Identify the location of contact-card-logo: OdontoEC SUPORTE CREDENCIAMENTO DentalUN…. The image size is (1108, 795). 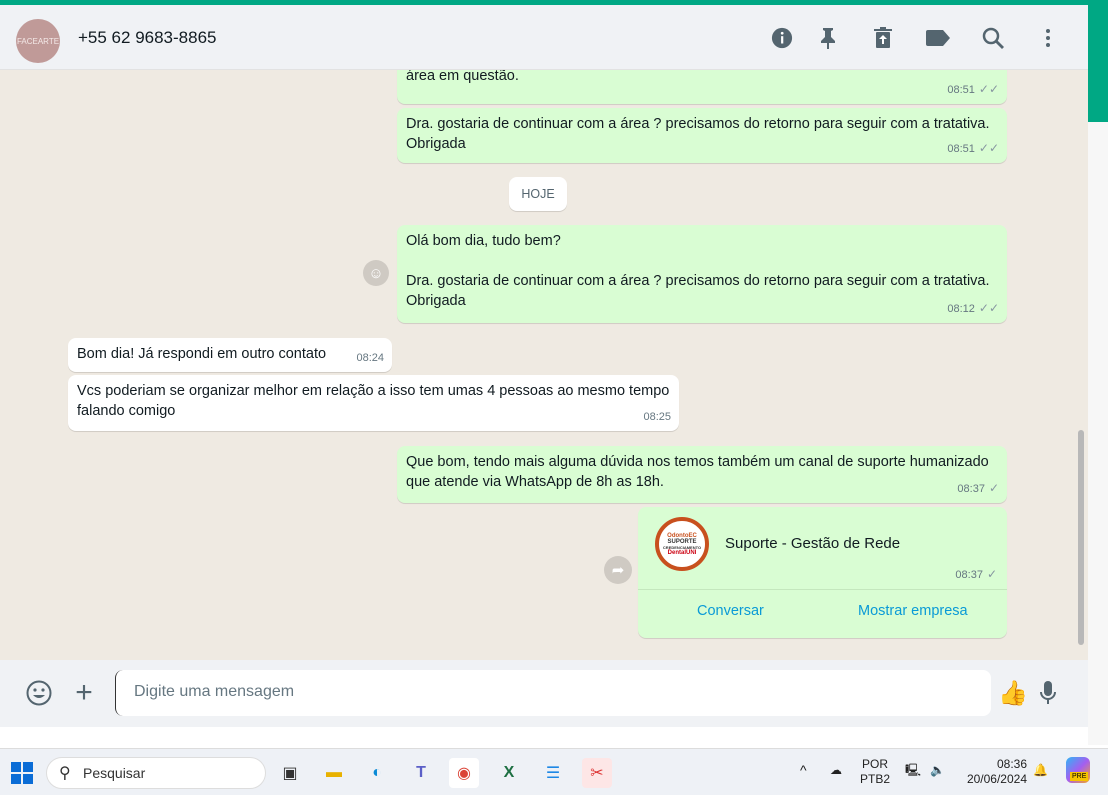
(682, 544).